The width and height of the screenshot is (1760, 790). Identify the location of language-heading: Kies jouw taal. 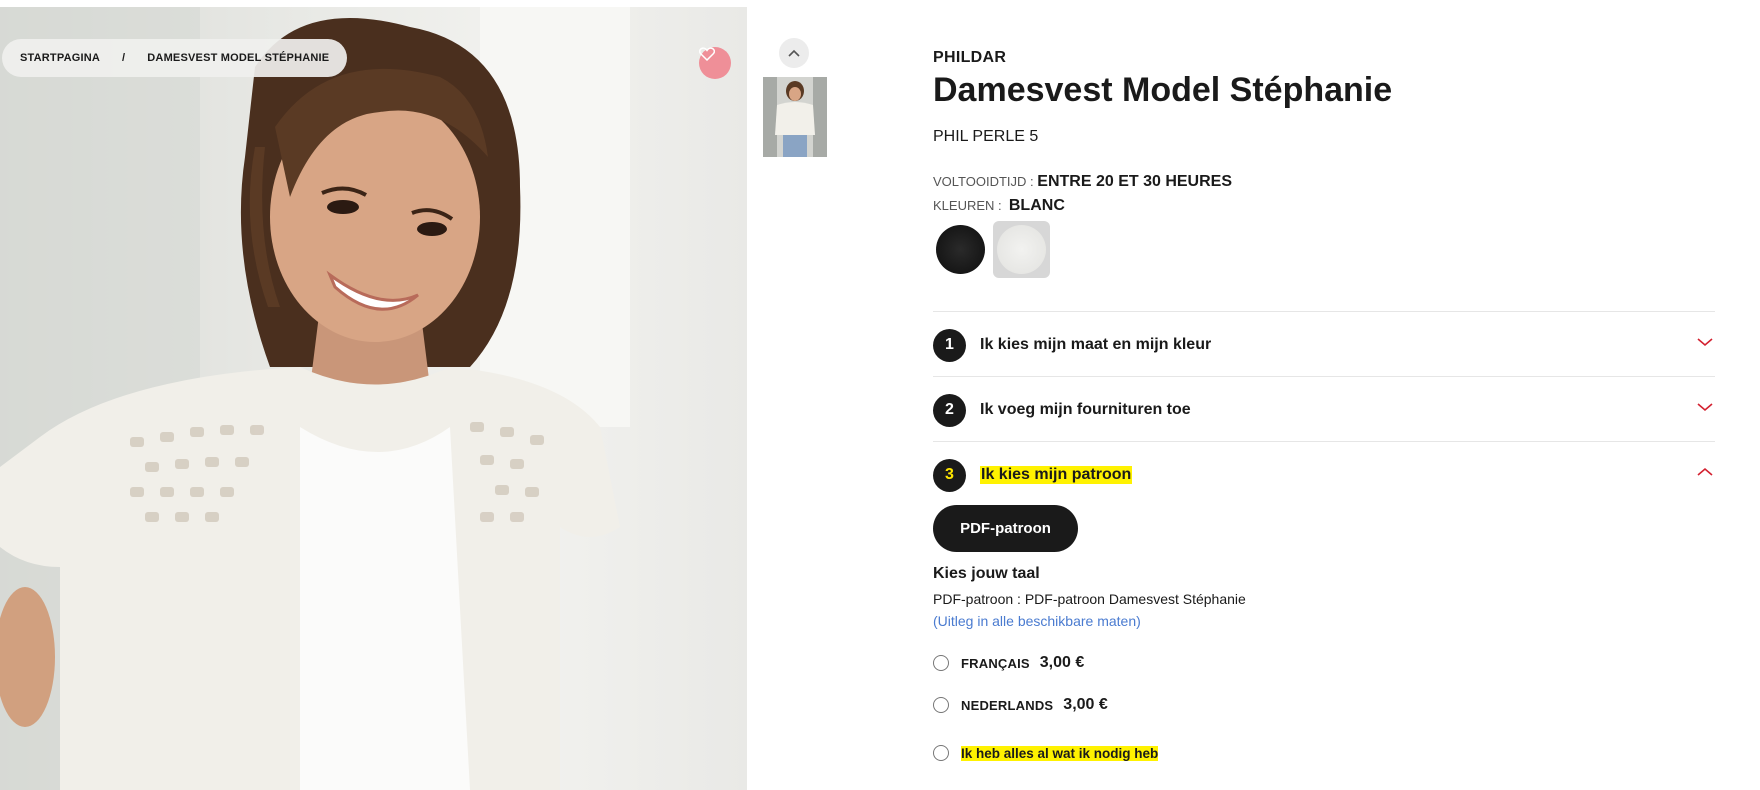
(986, 573).